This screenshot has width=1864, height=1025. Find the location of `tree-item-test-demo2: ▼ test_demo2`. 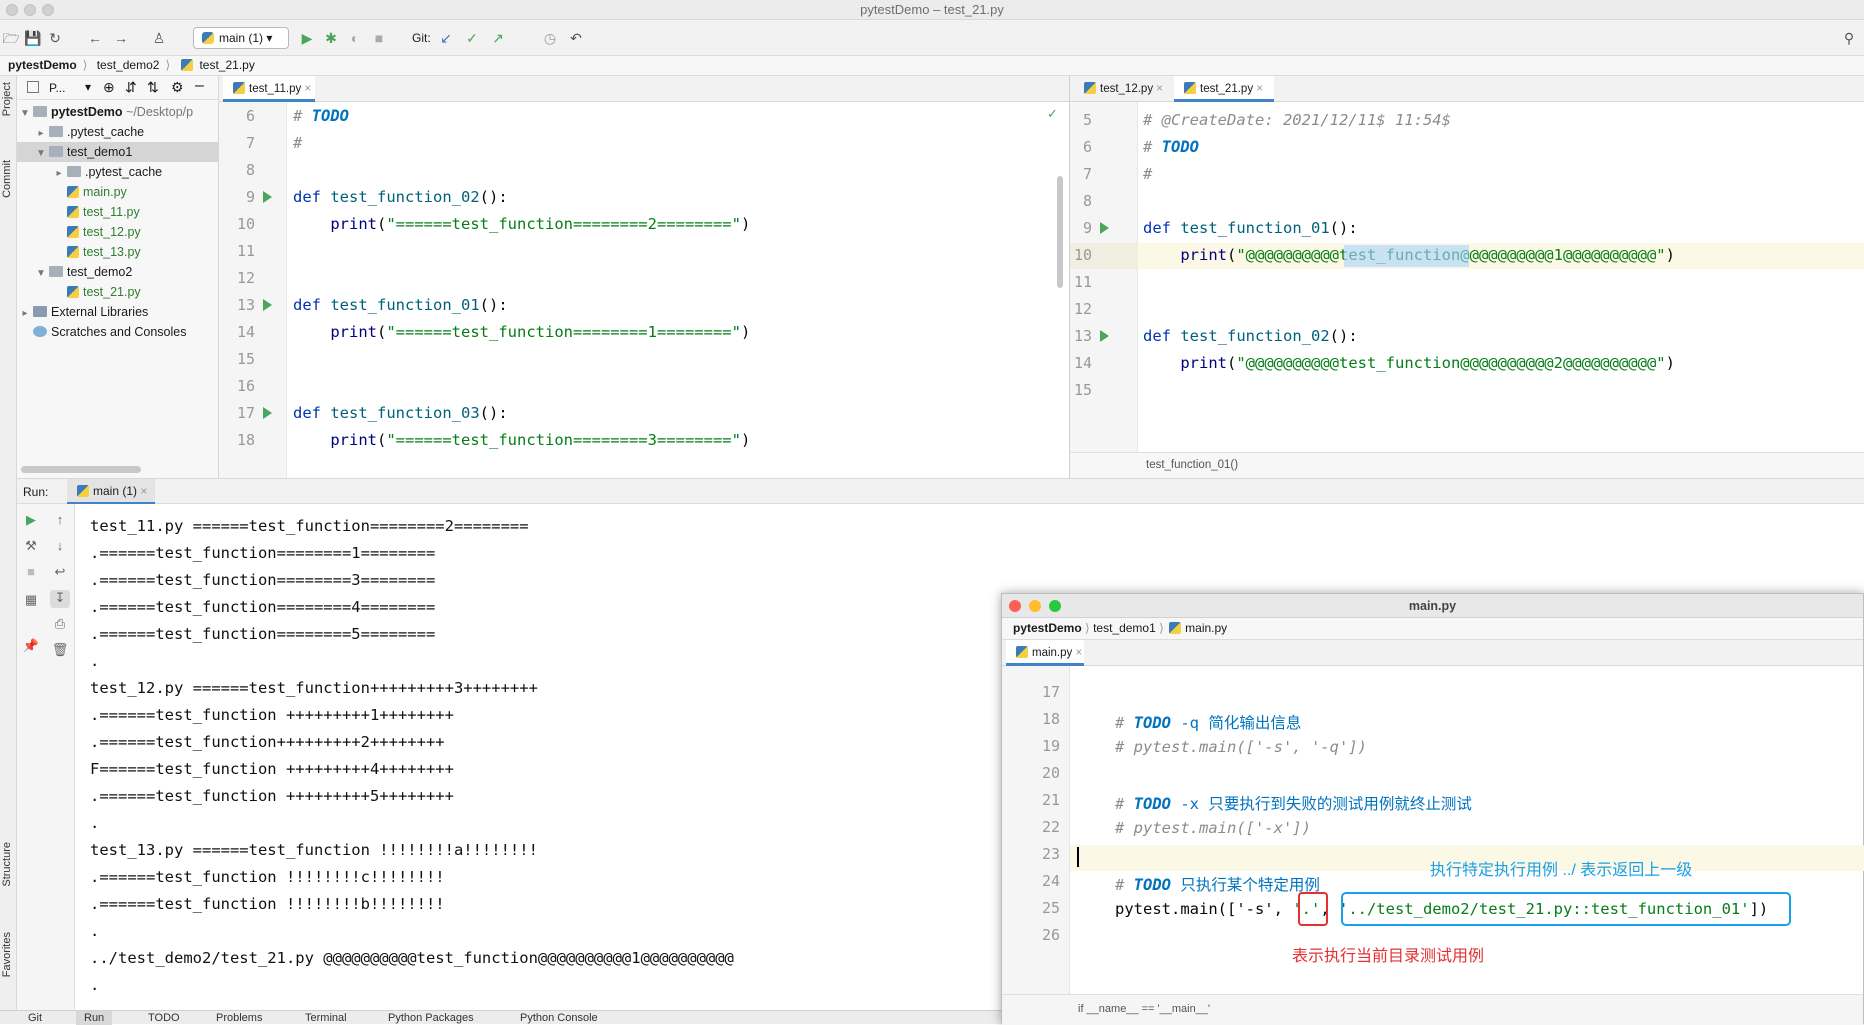

tree-item-test-demo2: ▼ test_demo2 is located at coordinates (118, 272).